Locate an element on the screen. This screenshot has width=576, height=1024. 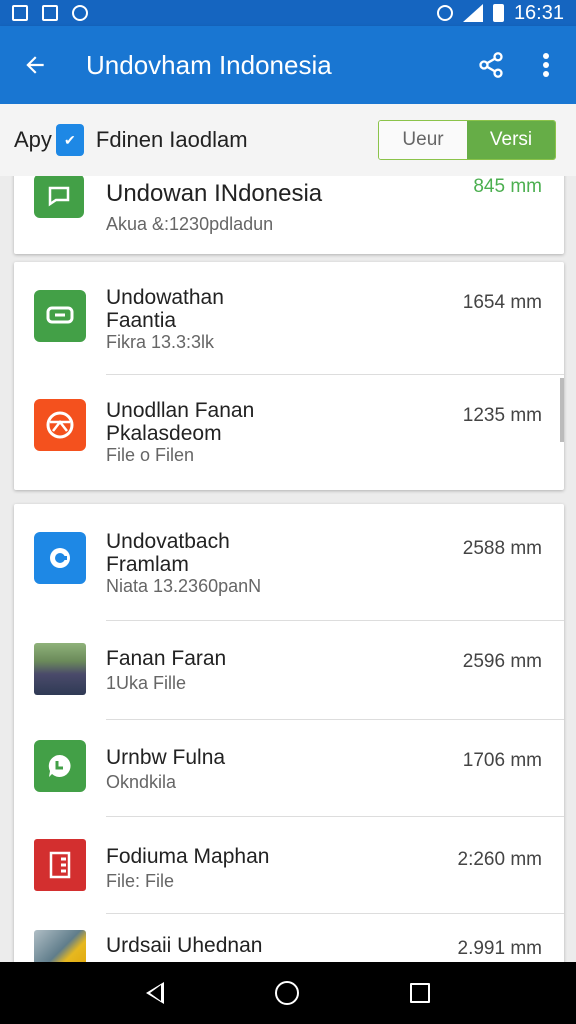
toggle-view-button: Ueur is located at coordinates (423, 140).